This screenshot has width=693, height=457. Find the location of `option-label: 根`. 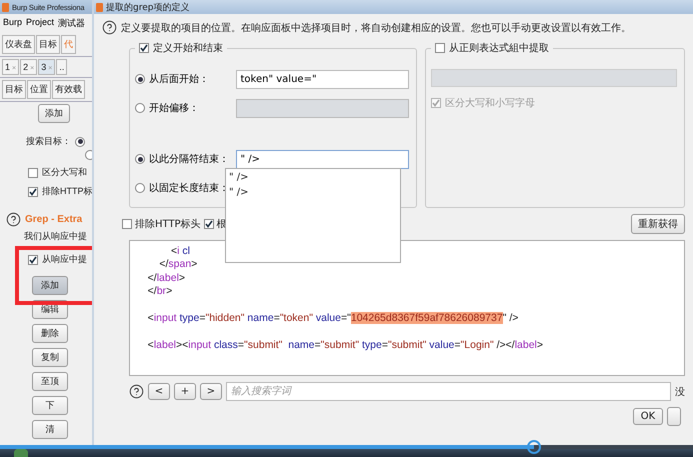

option-label: 根 is located at coordinates (221, 224).